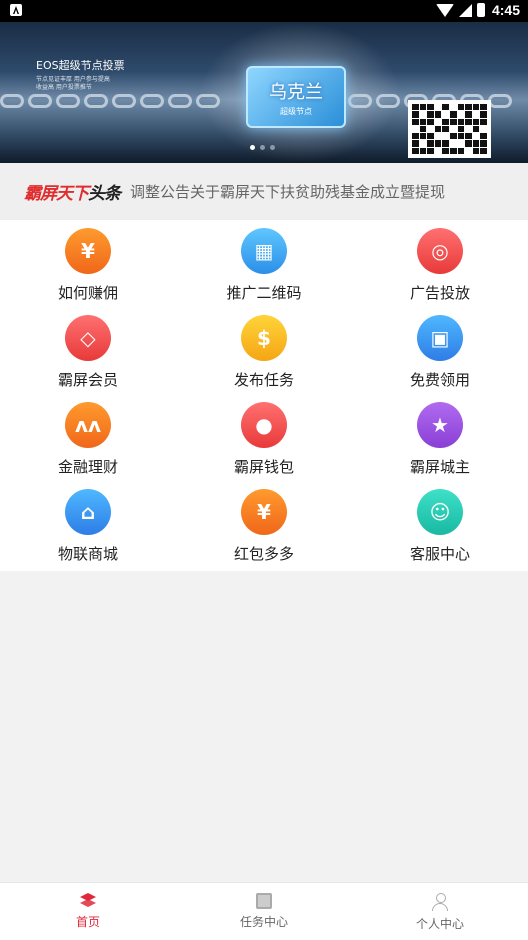  What do you see at coordinates (439, 293) in the screenshot?
I see `grid-item-label: 广告投放` at bounding box center [439, 293].